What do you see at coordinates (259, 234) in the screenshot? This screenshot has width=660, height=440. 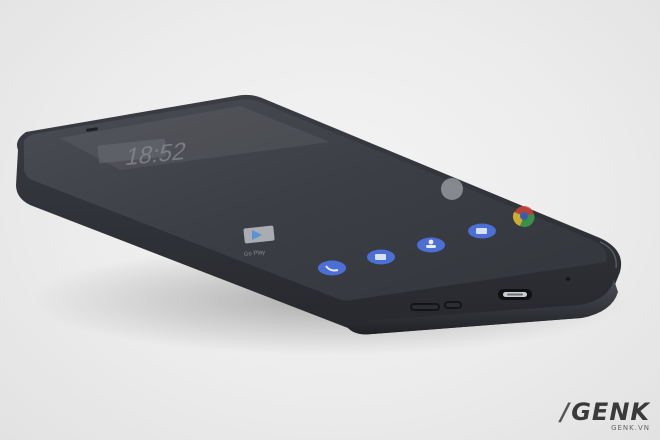 I see `play-store-icon` at bounding box center [259, 234].